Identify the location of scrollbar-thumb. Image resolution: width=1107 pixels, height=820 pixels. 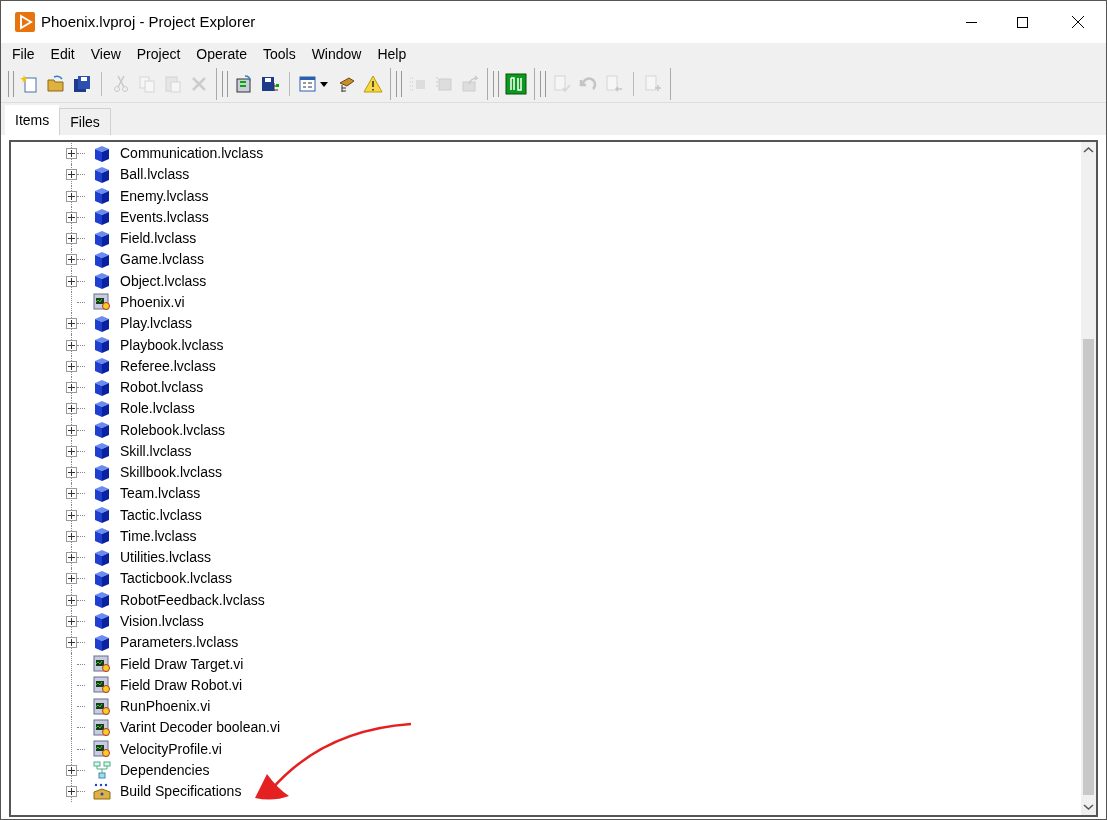
(1088, 567).